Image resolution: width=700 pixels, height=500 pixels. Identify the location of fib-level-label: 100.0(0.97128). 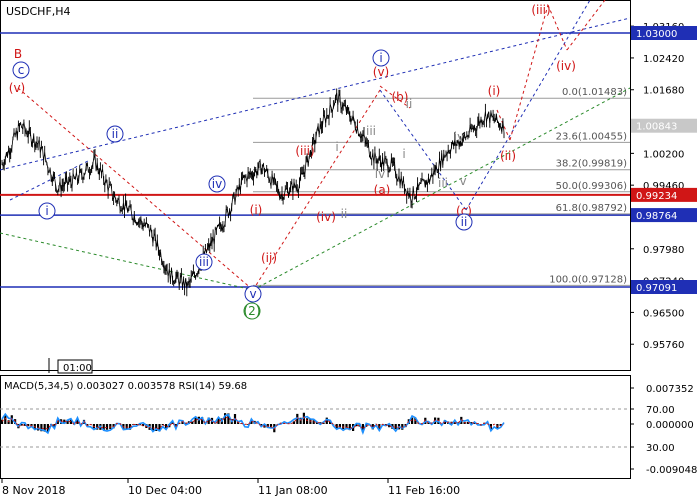
(588, 279).